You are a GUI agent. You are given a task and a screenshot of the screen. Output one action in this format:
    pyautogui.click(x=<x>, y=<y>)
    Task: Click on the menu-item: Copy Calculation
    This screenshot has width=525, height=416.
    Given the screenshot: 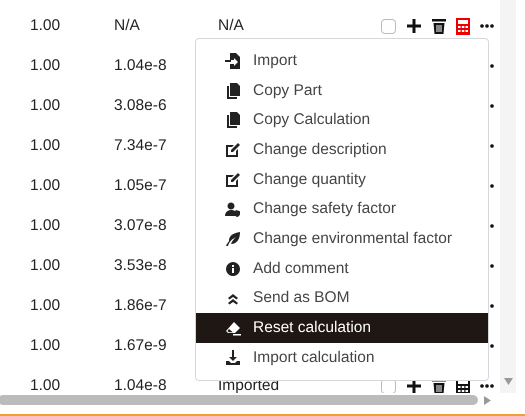 What is the action you would take?
    pyautogui.click(x=342, y=120)
    